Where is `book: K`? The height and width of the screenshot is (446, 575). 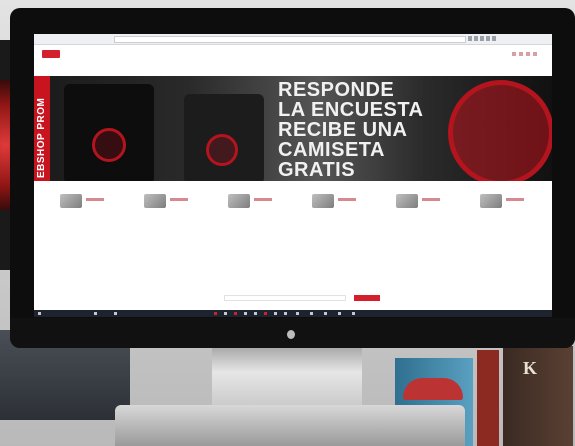 book: K is located at coordinates (538, 396).